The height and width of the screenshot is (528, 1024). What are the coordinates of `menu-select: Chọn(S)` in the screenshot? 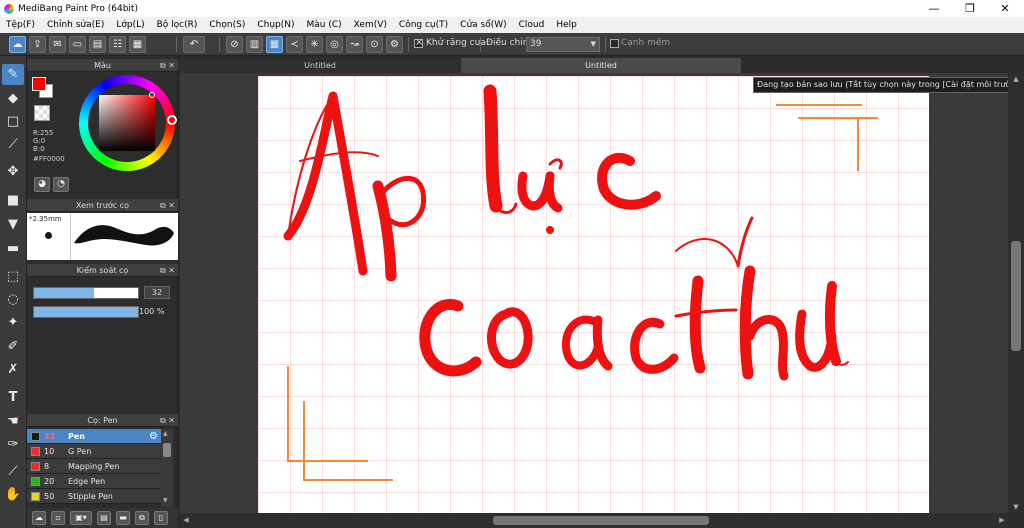 It's located at (227, 25).